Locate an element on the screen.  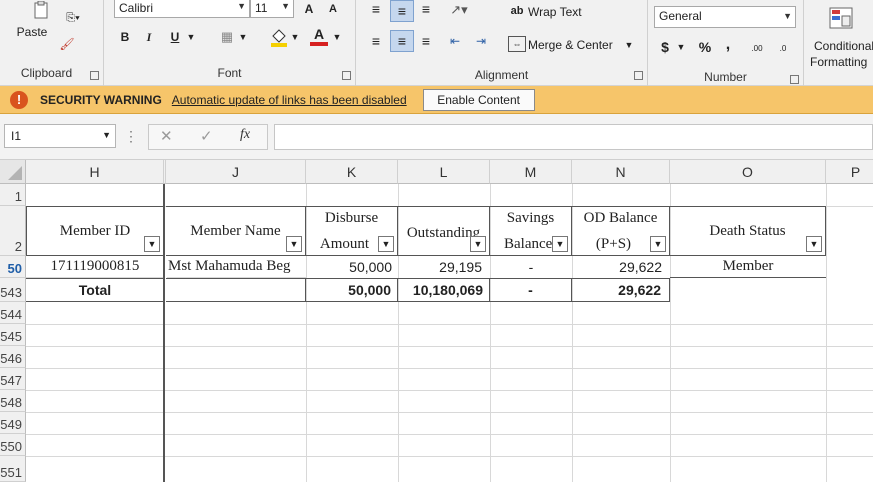
alignment-launcher-icon is located at coordinates (638, 75).